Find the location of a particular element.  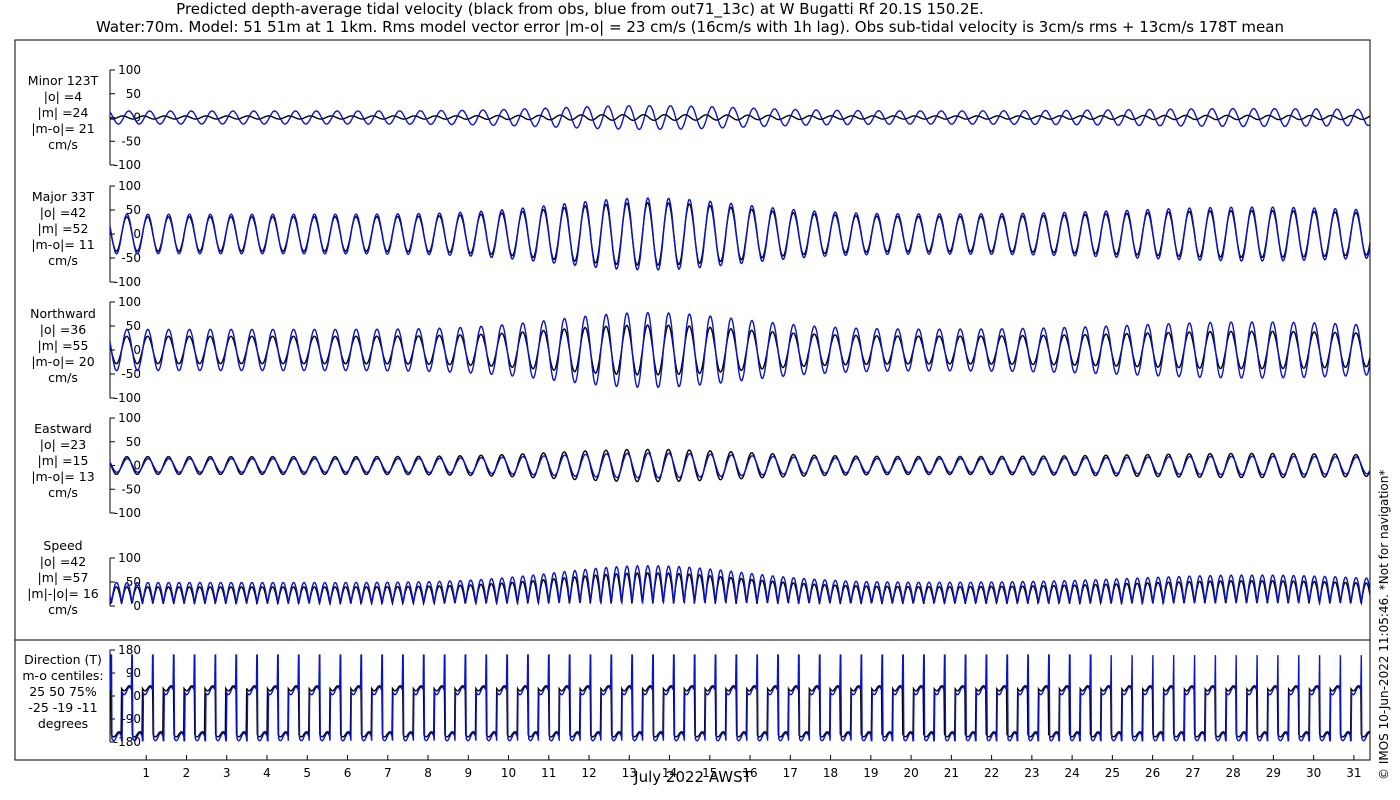

panel-label-line: Minor 123T is located at coordinates (63, 80).